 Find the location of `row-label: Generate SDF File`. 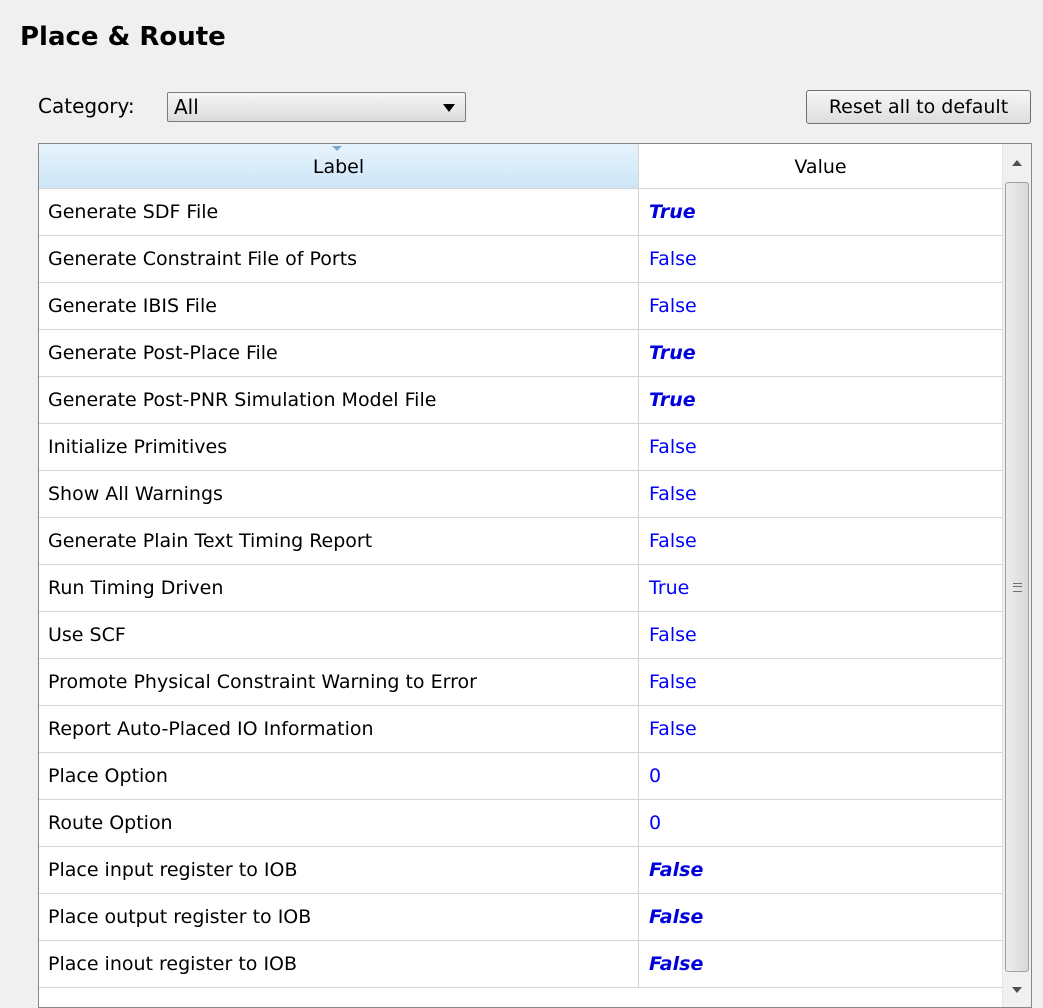

row-label: Generate SDF File is located at coordinates (339, 212).